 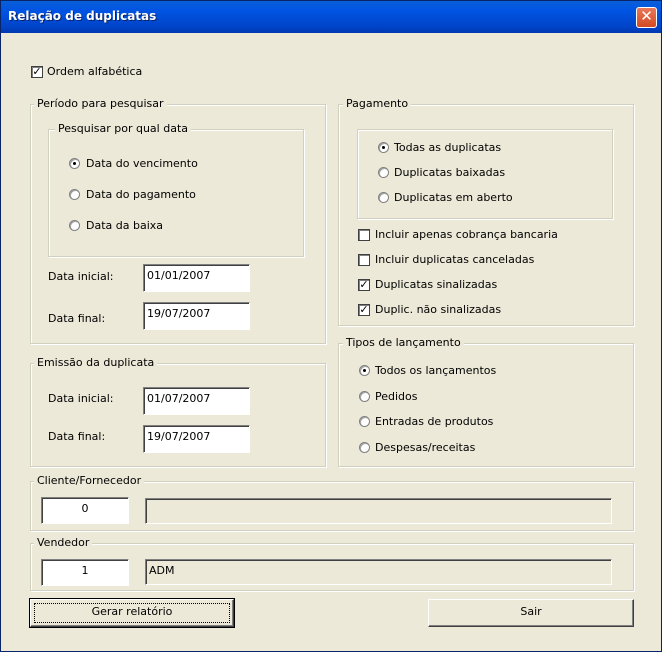 I want to click on ordem-alfabetica-label: Ordem alfabética, so click(x=95, y=71).